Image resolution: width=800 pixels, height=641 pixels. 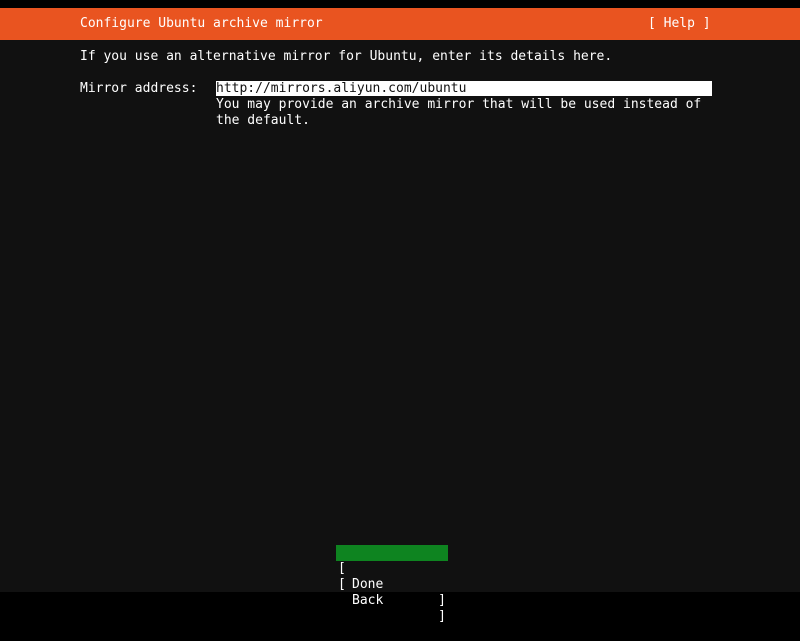 What do you see at coordinates (139, 88) in the screenshot?
I see `mirror-address-label: Mirror address:` at bounding box center [139, 88].